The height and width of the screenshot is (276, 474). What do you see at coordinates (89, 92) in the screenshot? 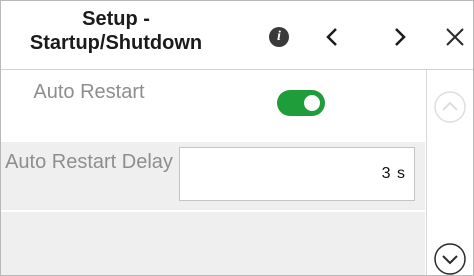
I see `auto-restart-label: Auto Restart` at bounding box center [89, 92].